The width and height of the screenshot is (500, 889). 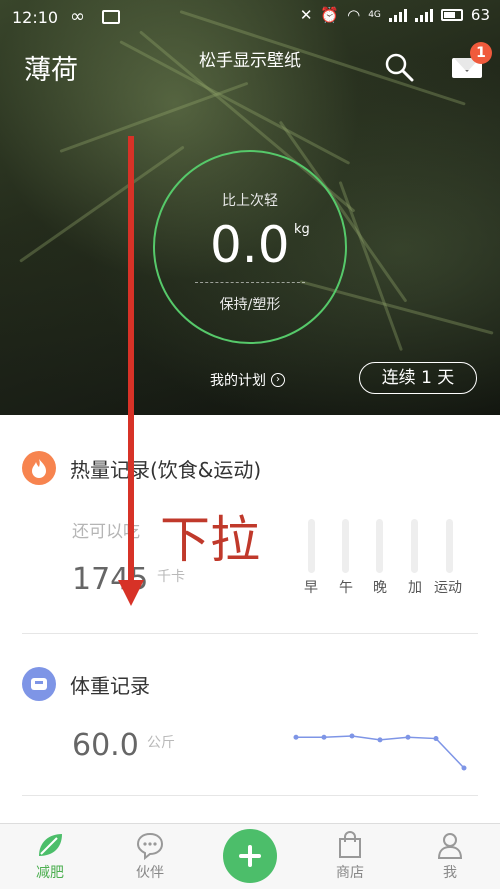 What do you see at coordinates (35, 17) in the screenshot?
I see `status-time: 12:10` at bounding box center [35, 17].